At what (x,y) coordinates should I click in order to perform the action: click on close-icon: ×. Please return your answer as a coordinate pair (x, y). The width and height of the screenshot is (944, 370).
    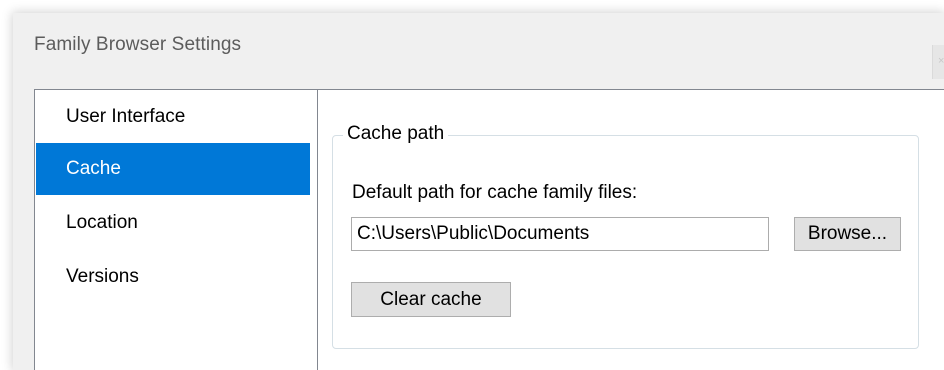
    Looking at the image, I should click on (941, 61).